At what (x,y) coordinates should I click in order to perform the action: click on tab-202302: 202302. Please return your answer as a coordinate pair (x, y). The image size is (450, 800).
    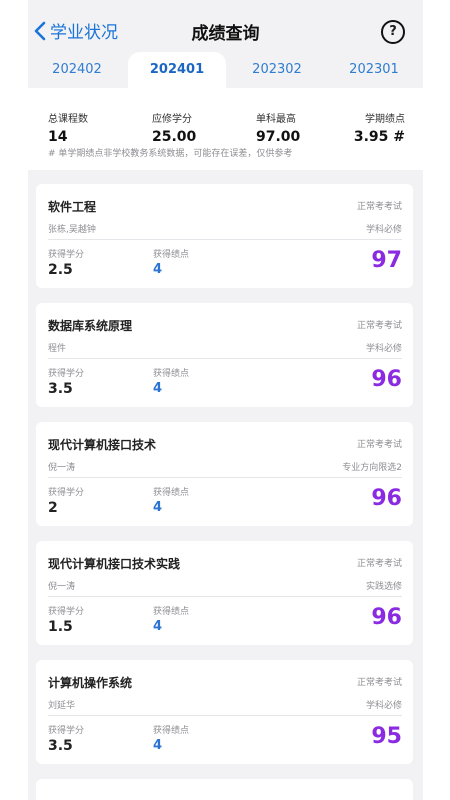
    Looking at the image, I should click on (277, 70).